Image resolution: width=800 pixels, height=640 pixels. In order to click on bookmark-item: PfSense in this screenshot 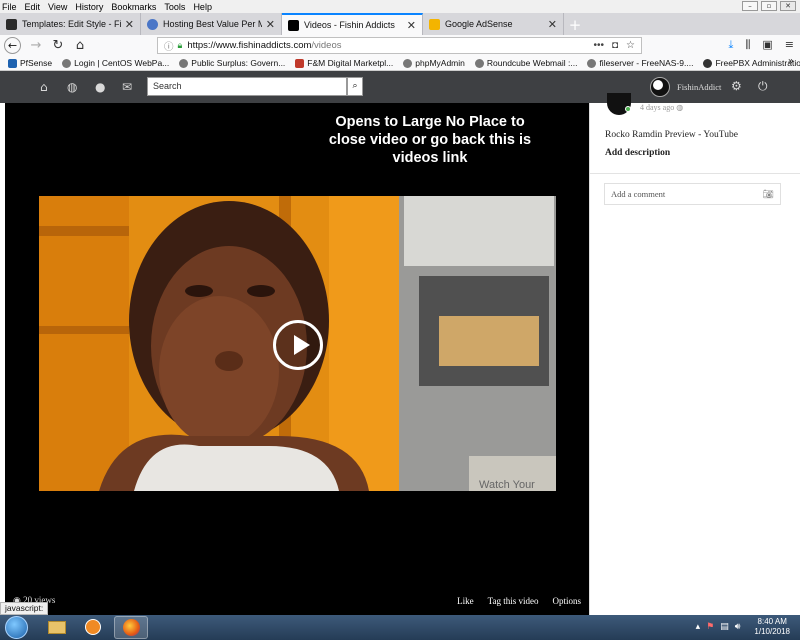, I will do `click(30, 63)`.